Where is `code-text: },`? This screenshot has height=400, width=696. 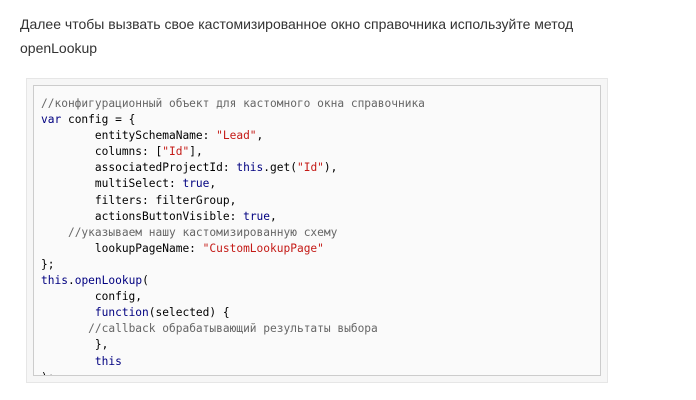 code-text: }, is located at coordinates (75, 345).